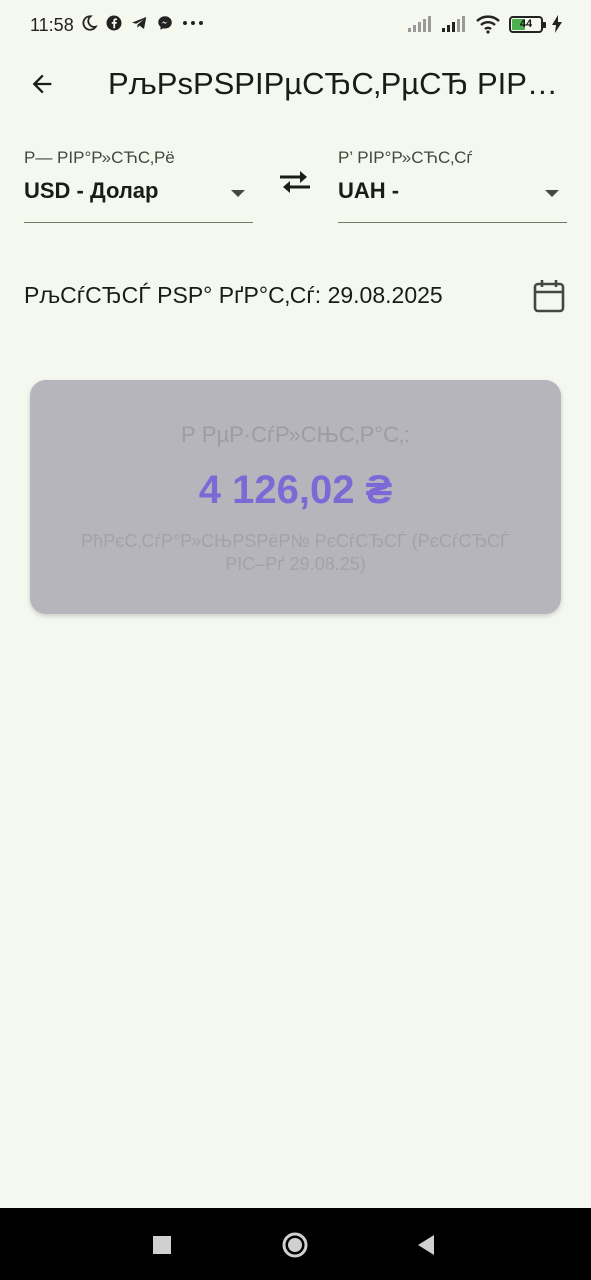 The image size is (591, 1280). I want to click on app-bar: РљРѕРЅРІРµСЂС‚РµСЂ РІР°Р»СЋС‚, so click(295, 84).